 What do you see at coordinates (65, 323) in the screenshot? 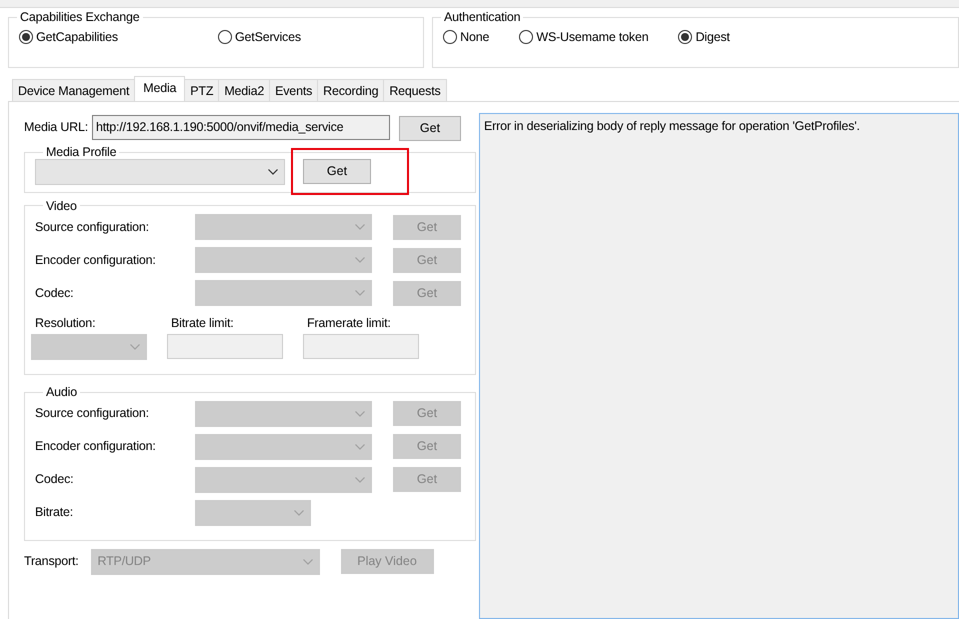
I see `field-label: Resolution:` at bounding box center [65, 323].